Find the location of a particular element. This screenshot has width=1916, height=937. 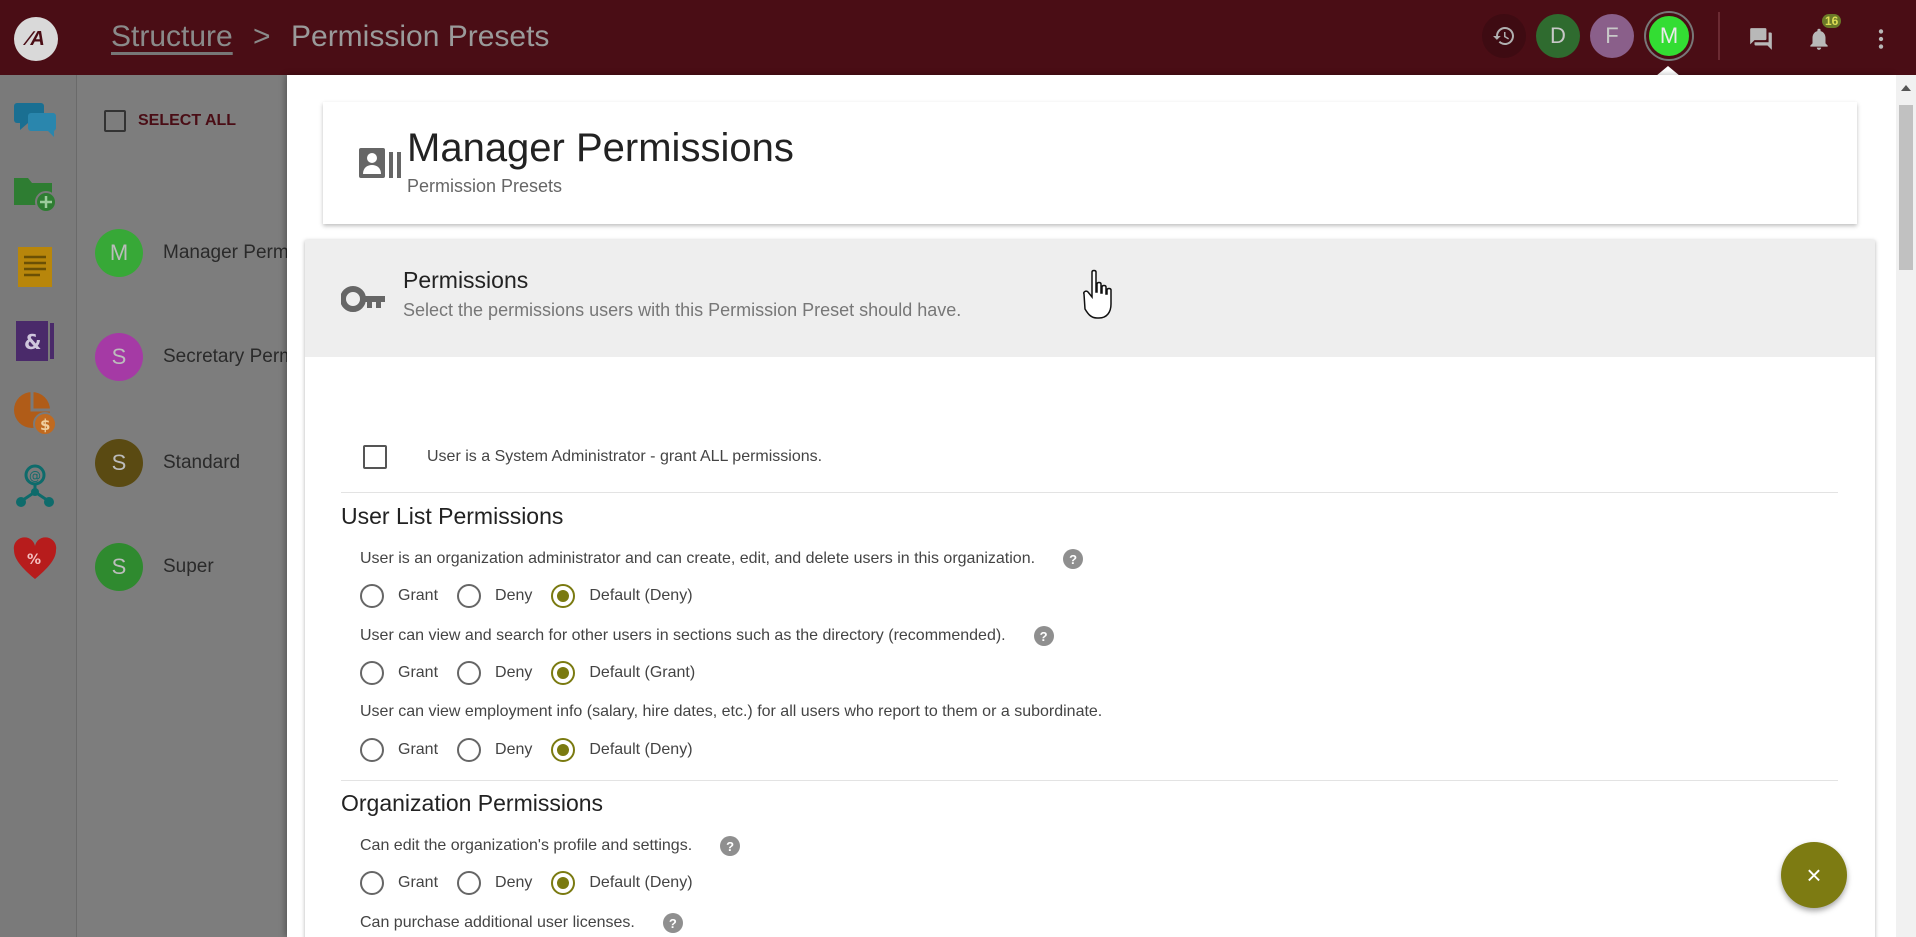

folder-add-icon is located at coordinates (35, 193).